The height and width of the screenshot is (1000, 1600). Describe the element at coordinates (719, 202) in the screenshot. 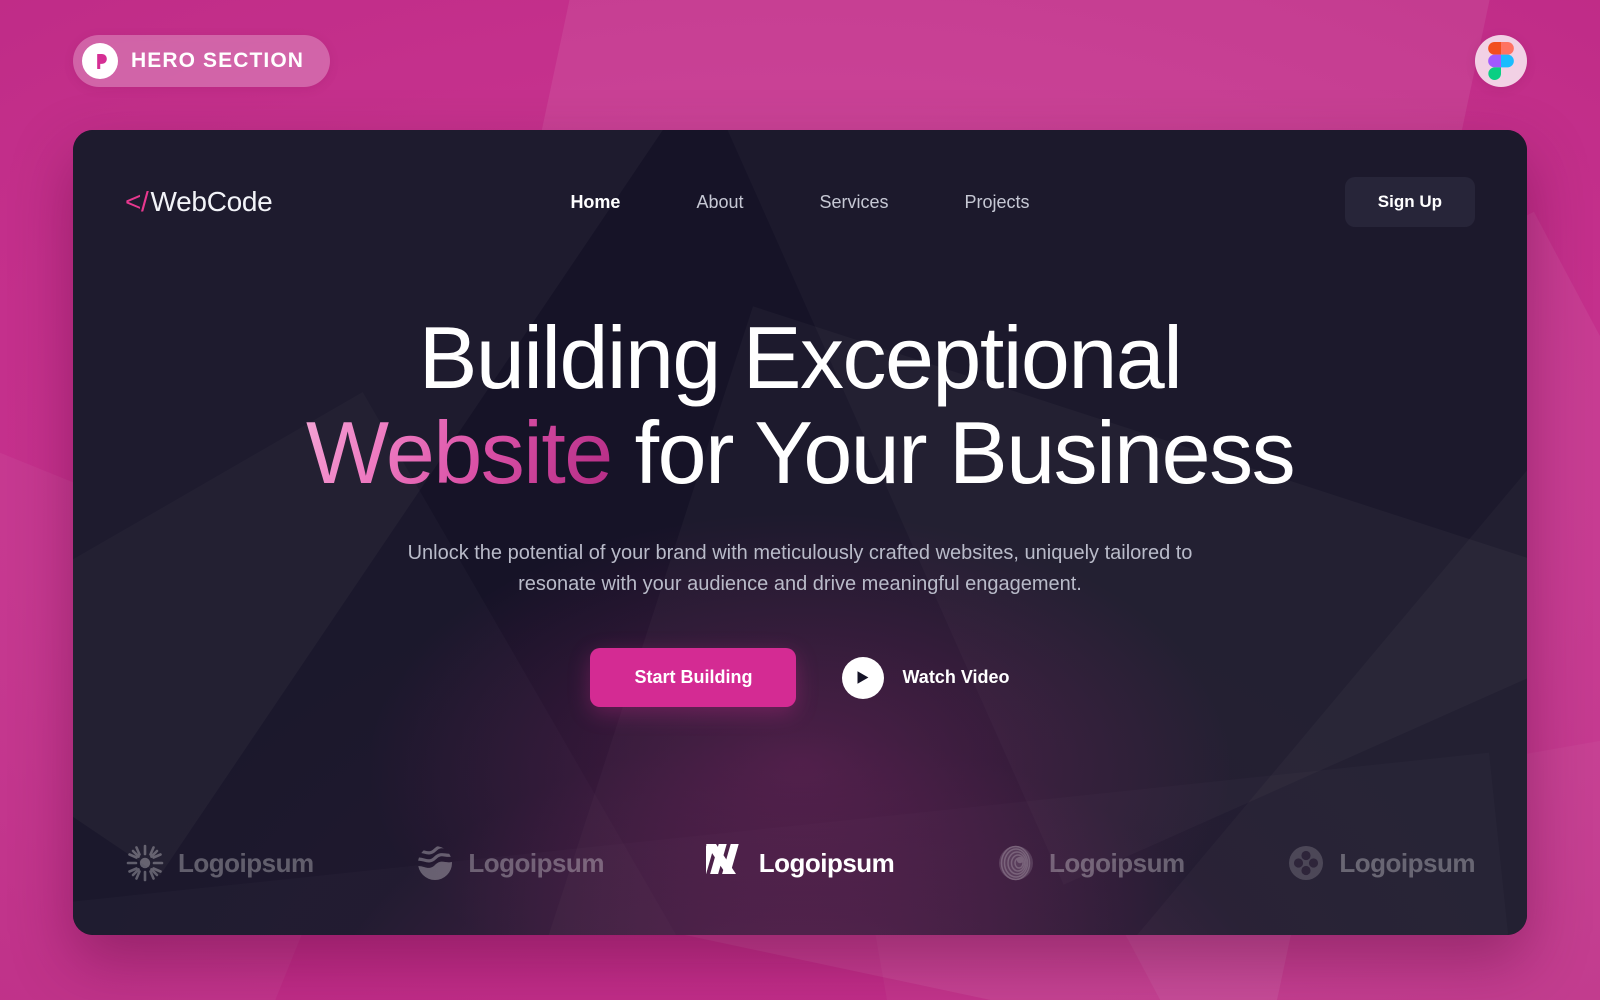

I see `nav-link-about: About` at that location.